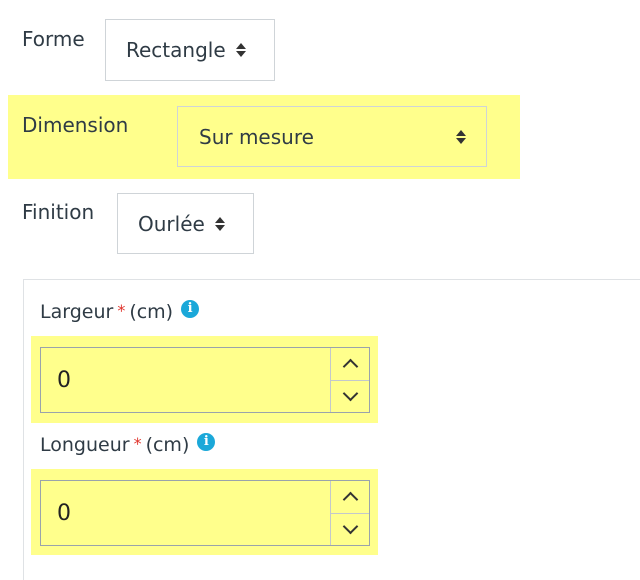 The width and height of the screenshot is (640, 580). I want to click on forme-label: Forme, so click(53, 39).